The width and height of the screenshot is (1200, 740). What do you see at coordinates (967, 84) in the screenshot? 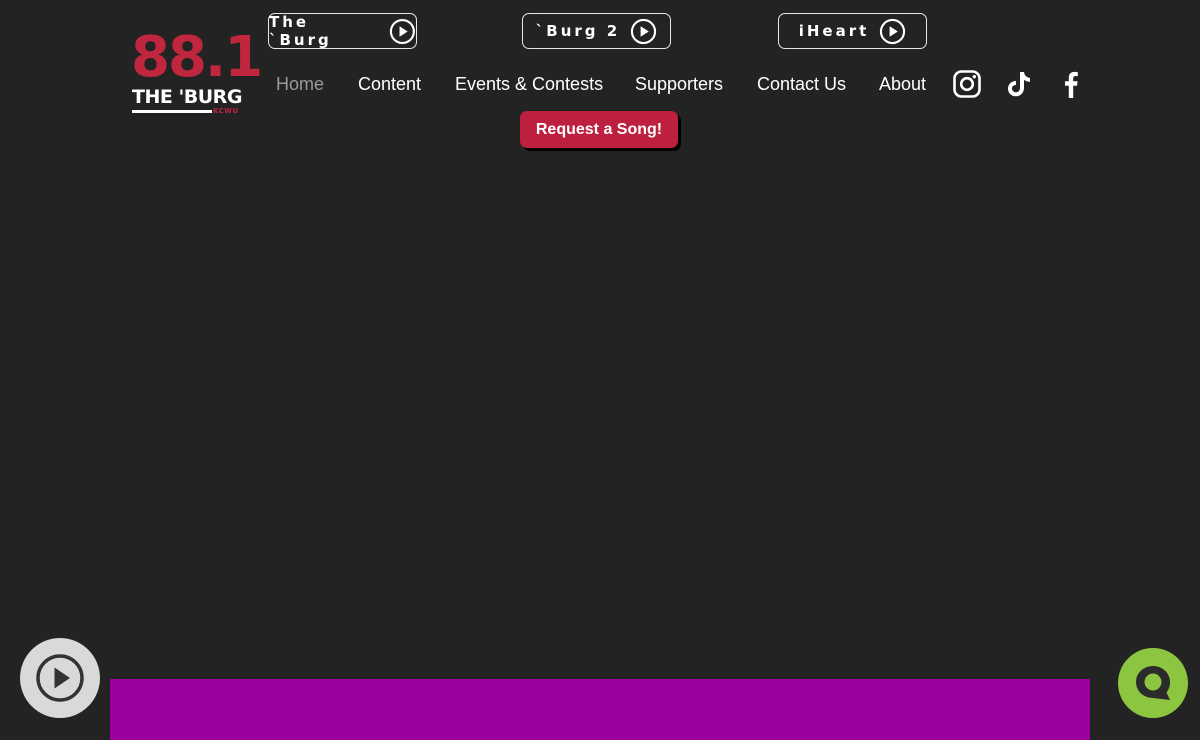
I see `instagram-icon` at bounding box center [967, 84].